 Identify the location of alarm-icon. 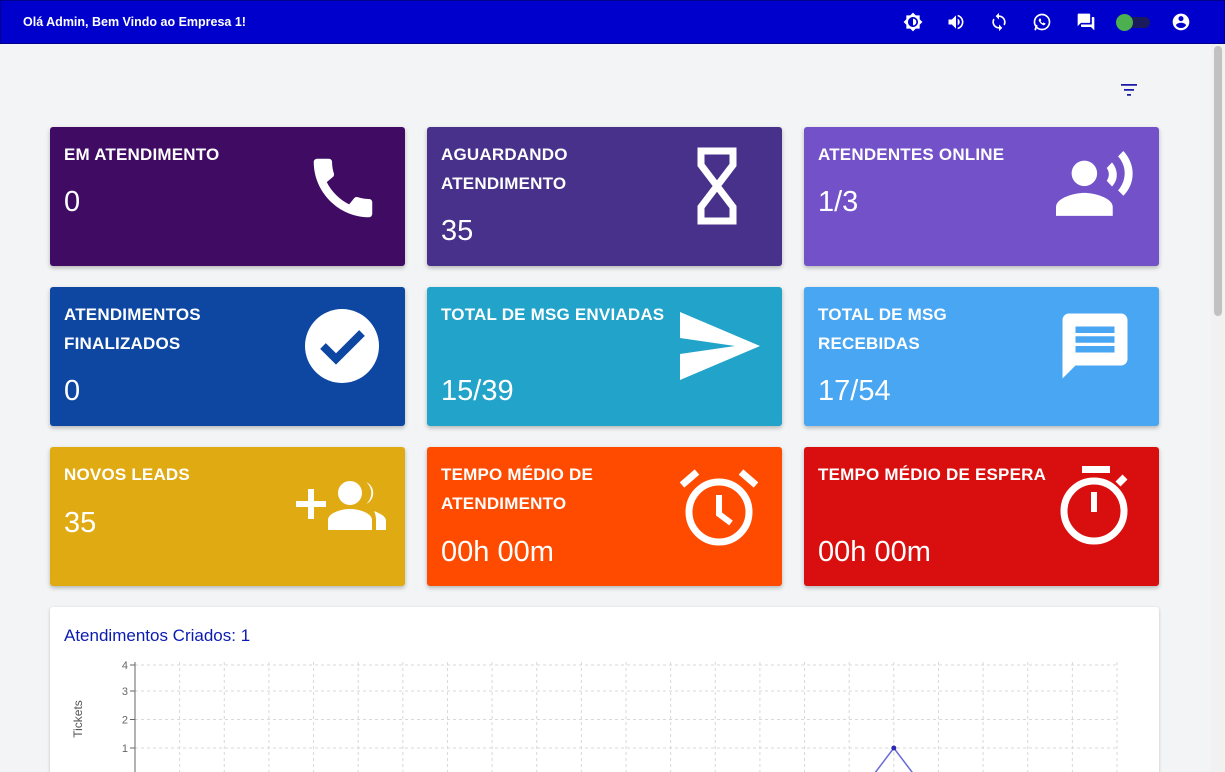
(719, 509).